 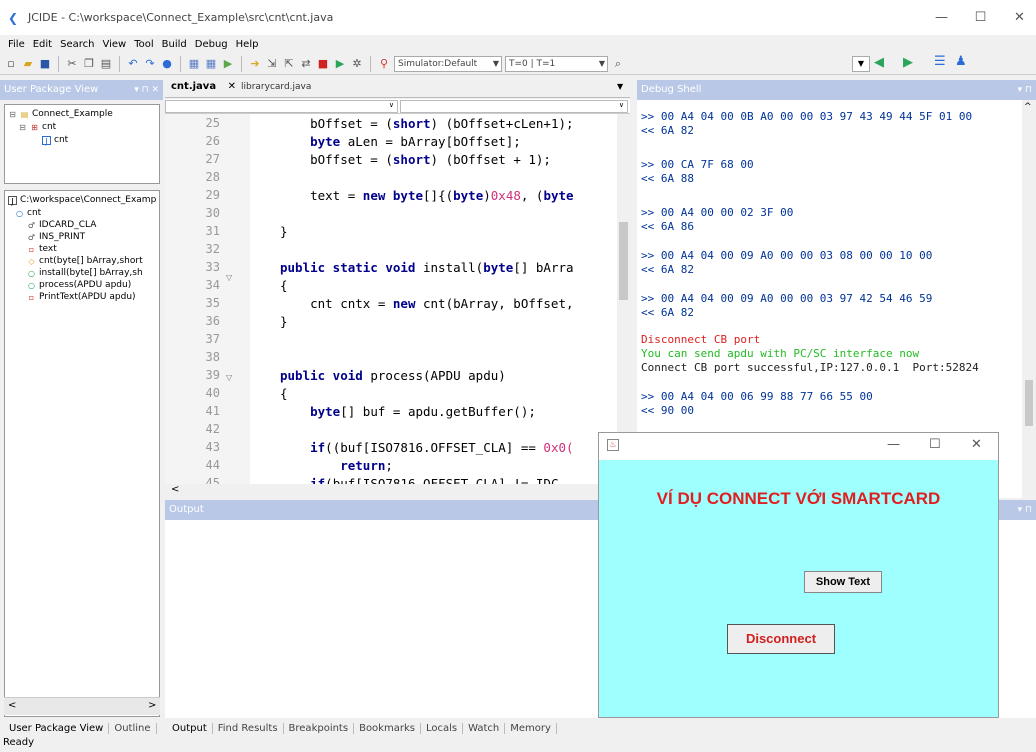 I want to click on nav-select: ▼, so click(x=861, y=64).